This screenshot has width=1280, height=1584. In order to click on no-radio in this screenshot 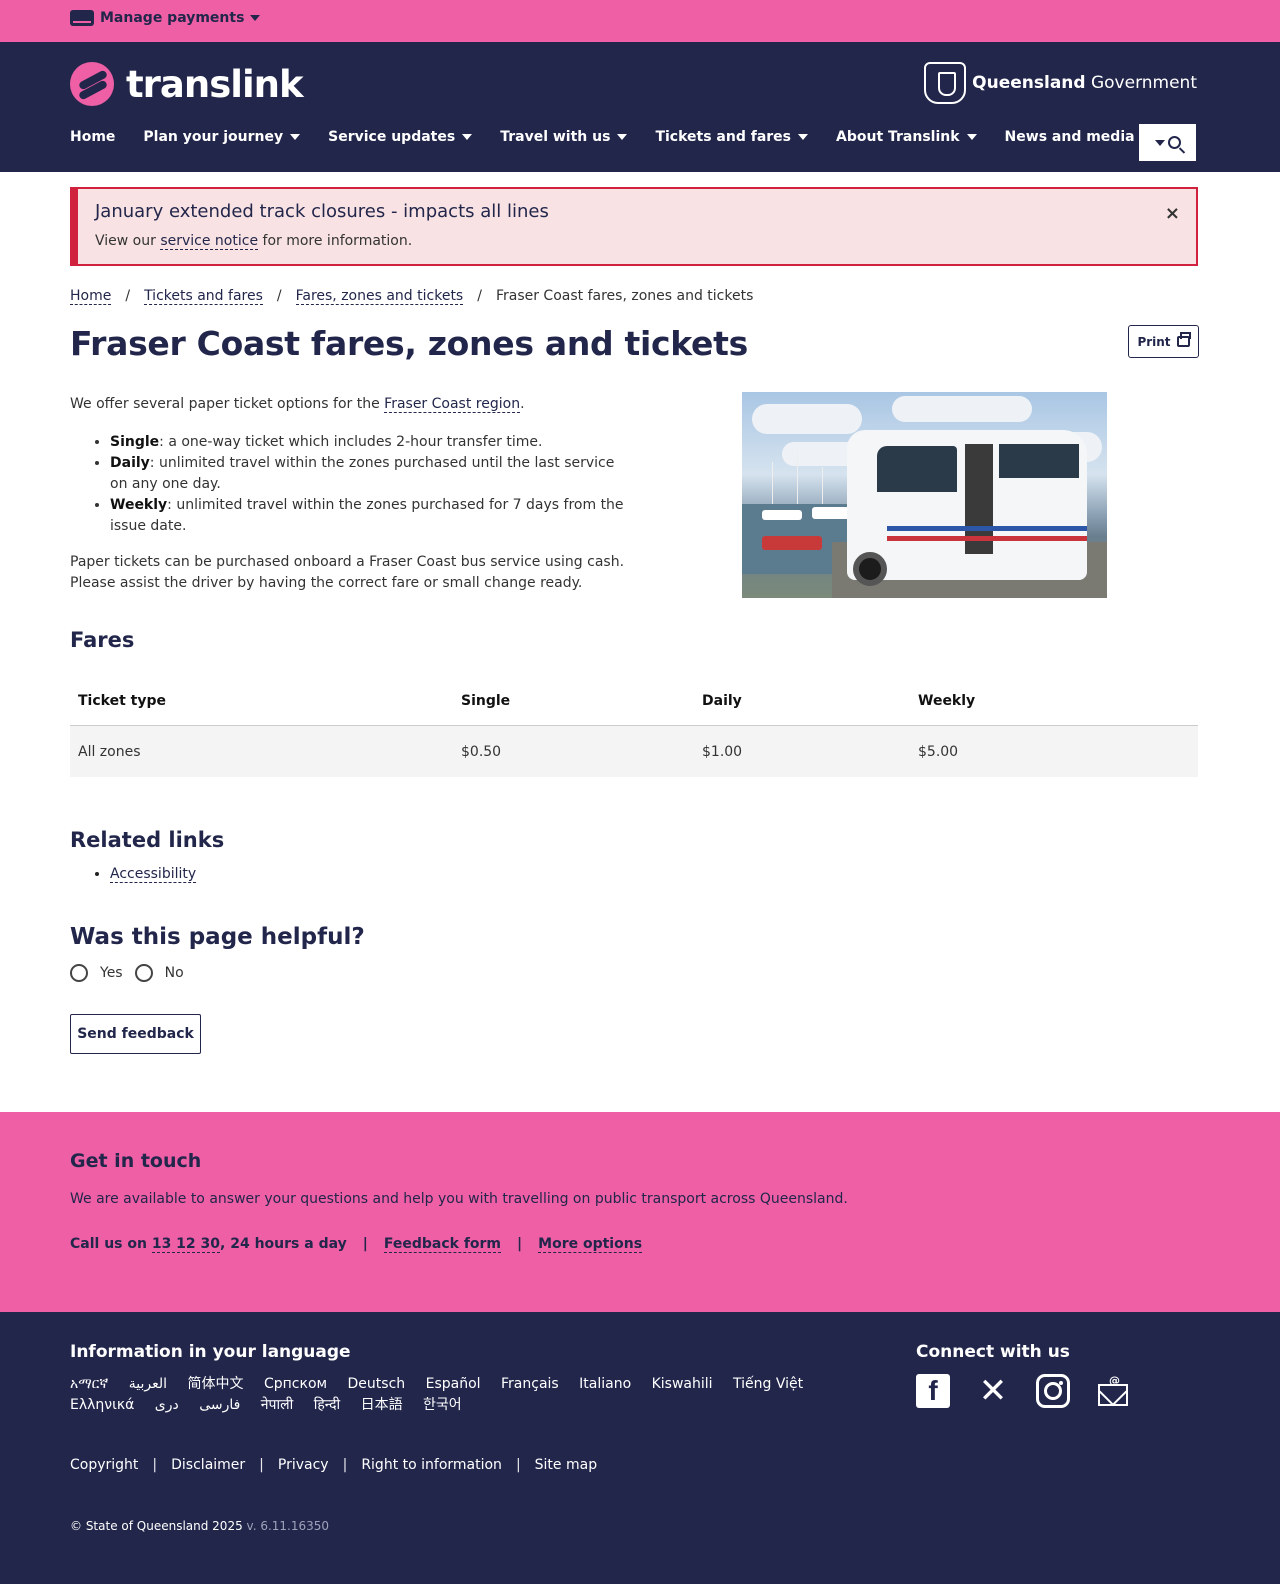, I will do `click(143, 973)`.